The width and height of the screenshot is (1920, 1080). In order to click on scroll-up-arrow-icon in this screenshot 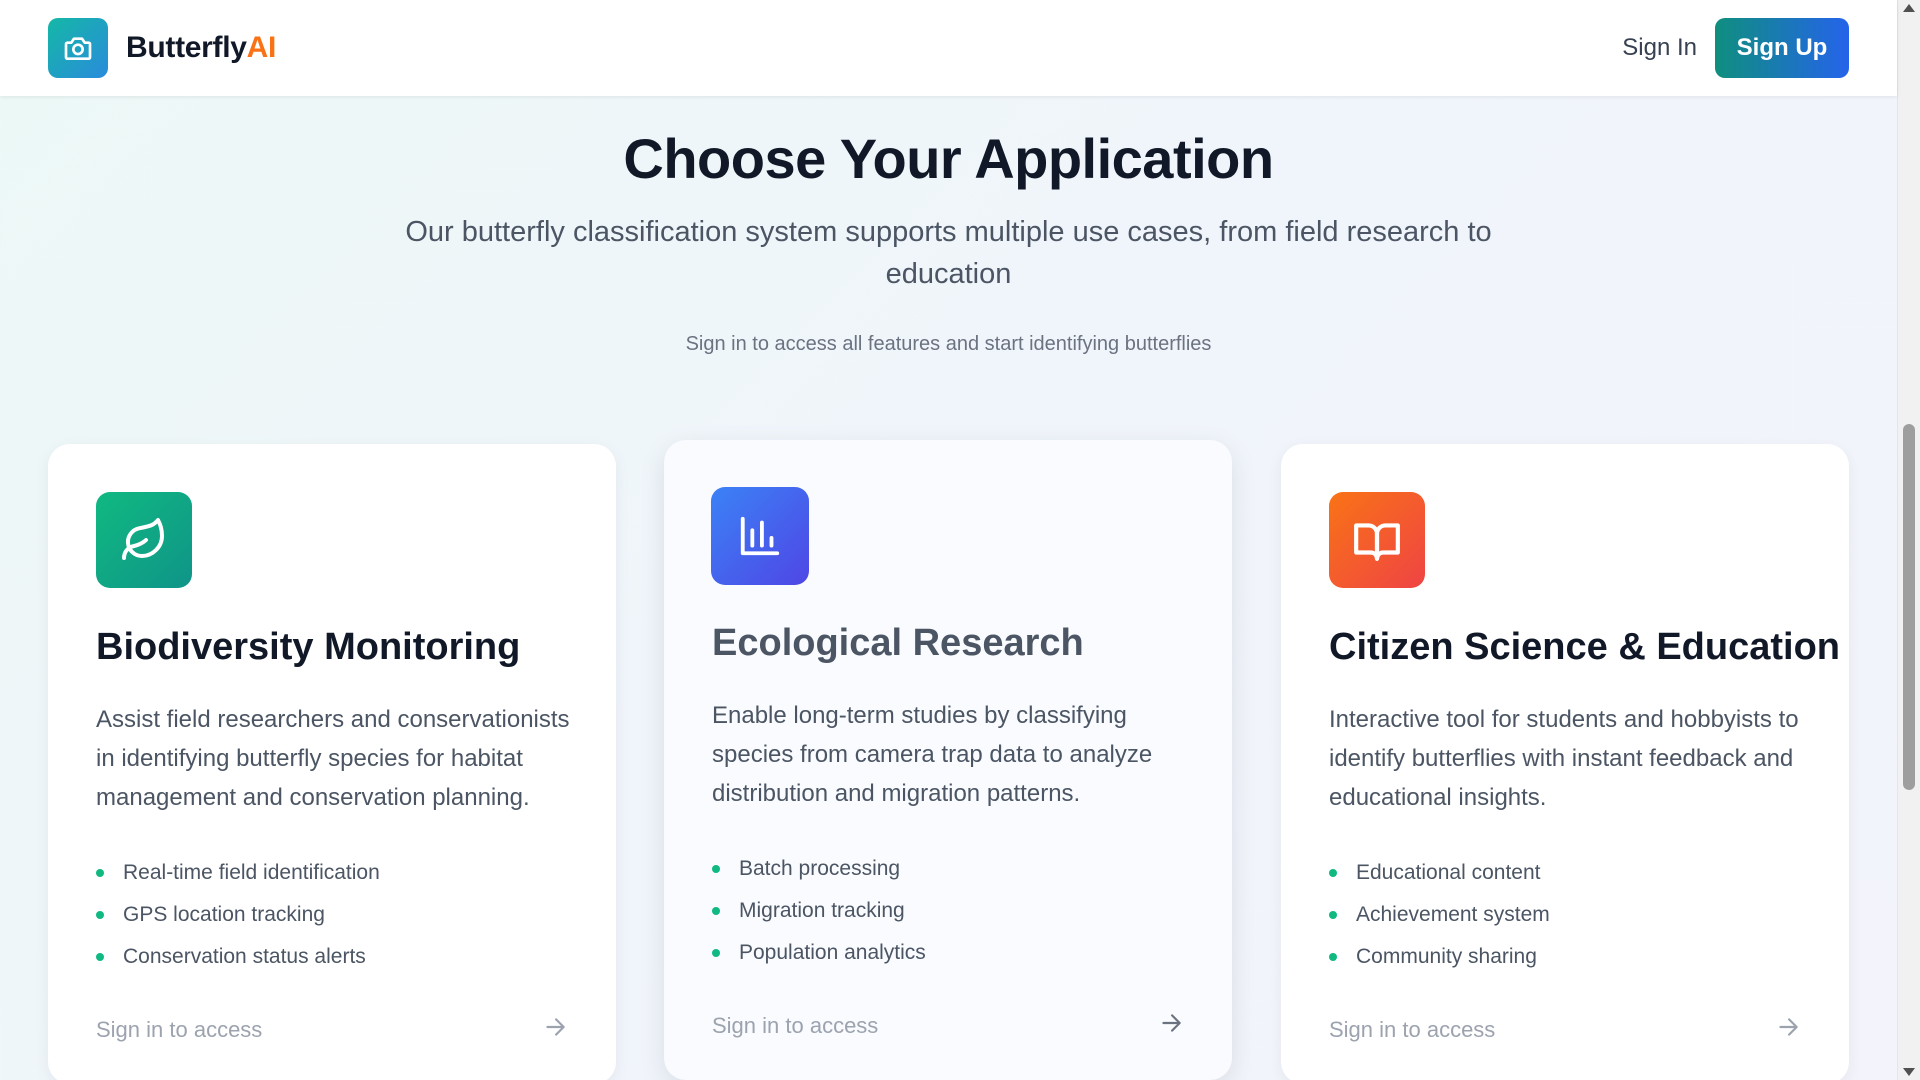, I will do `click(1909, 8)`.